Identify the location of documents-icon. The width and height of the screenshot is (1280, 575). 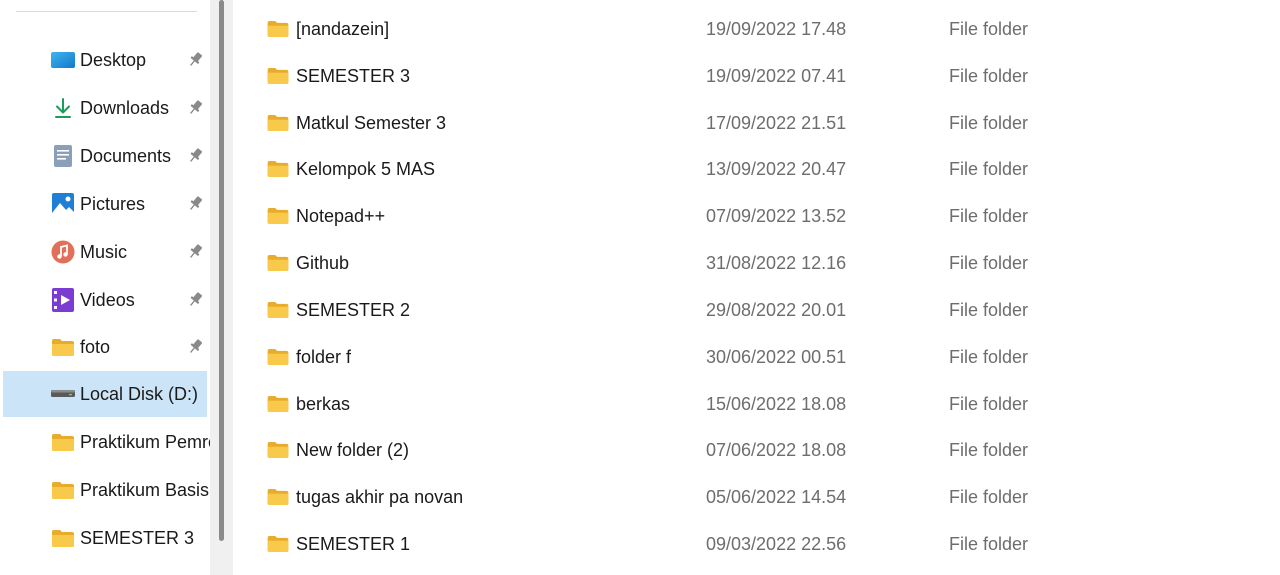
(63, 156).